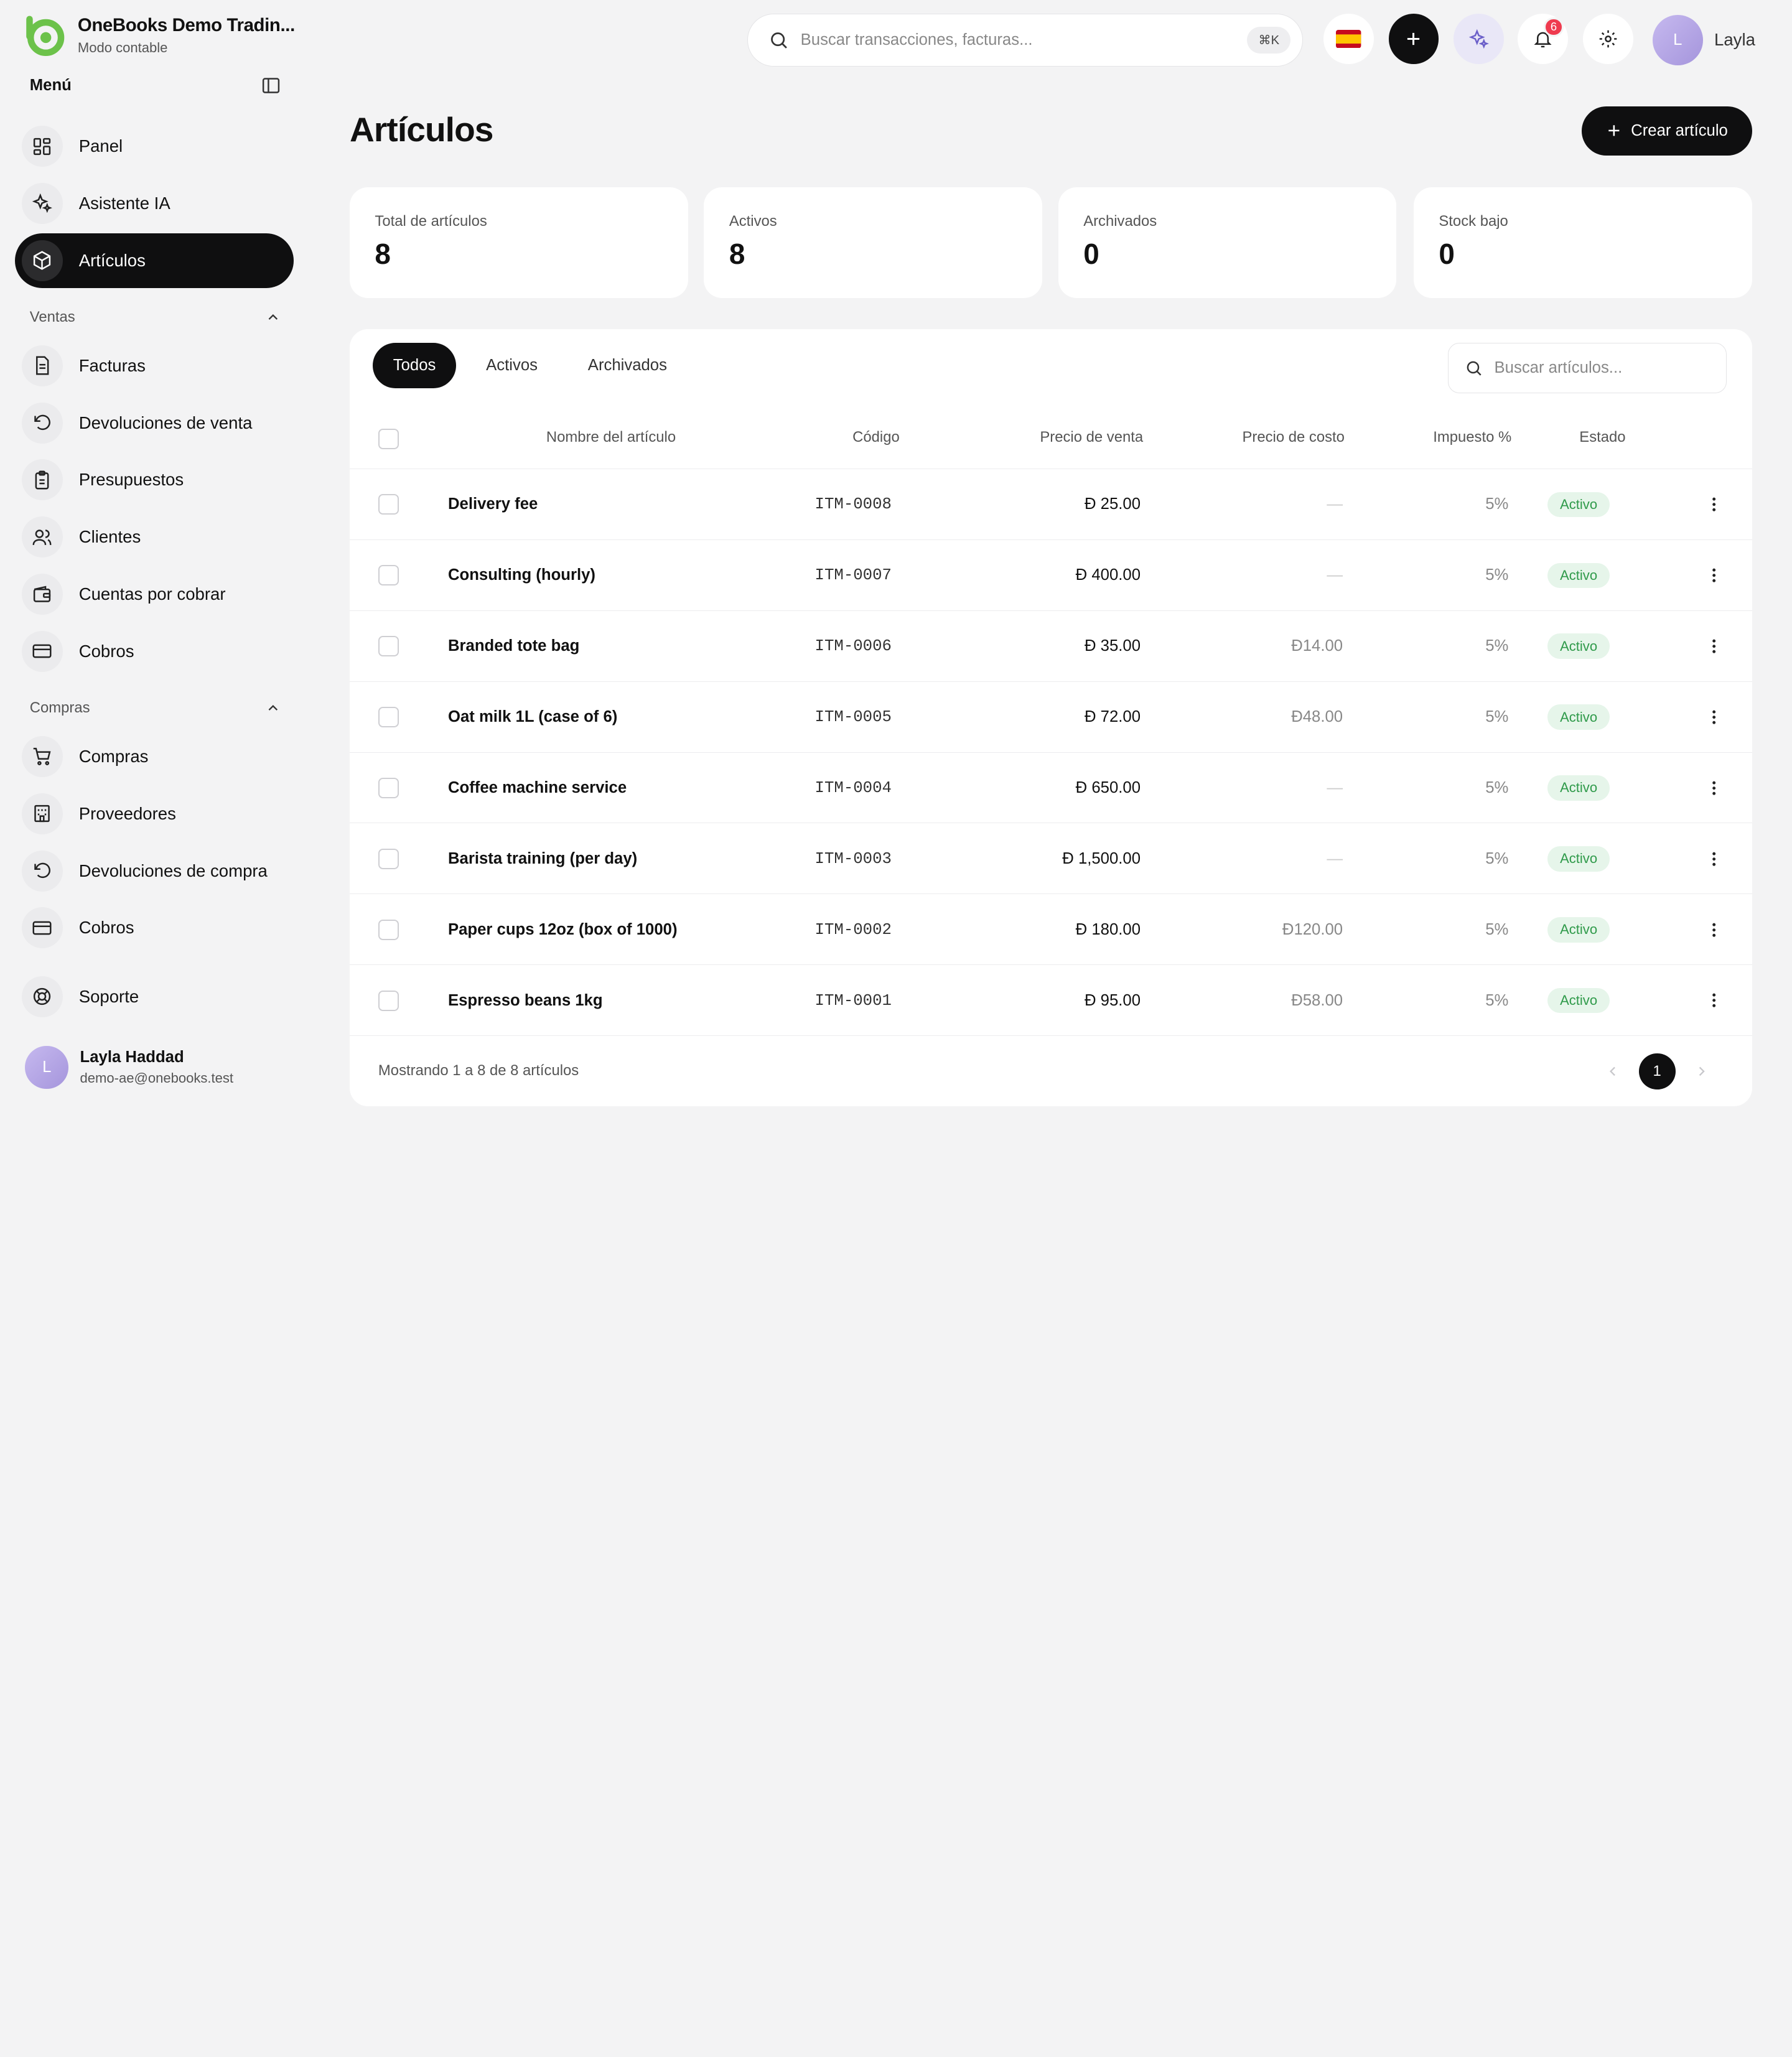 This screenshot has width=1792, height=2057. I want to click on sale-price: Đ 650.00, so click(1054, 788).